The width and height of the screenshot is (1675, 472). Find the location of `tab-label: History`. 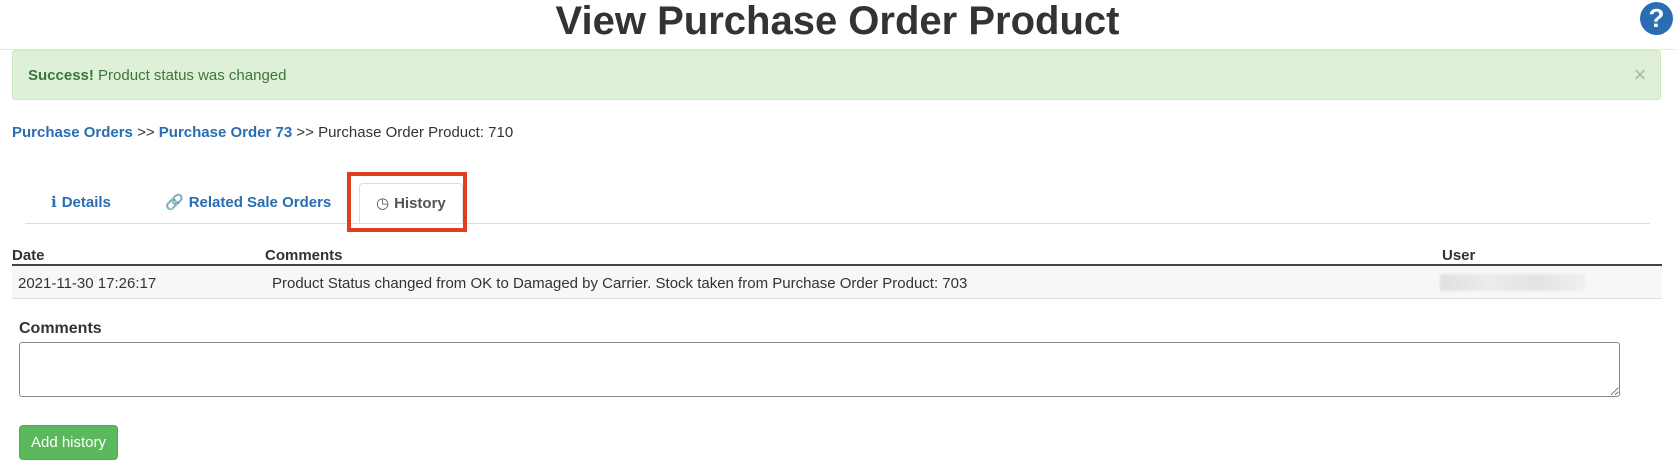

tab-label: History is located at coordinates (420, 203).